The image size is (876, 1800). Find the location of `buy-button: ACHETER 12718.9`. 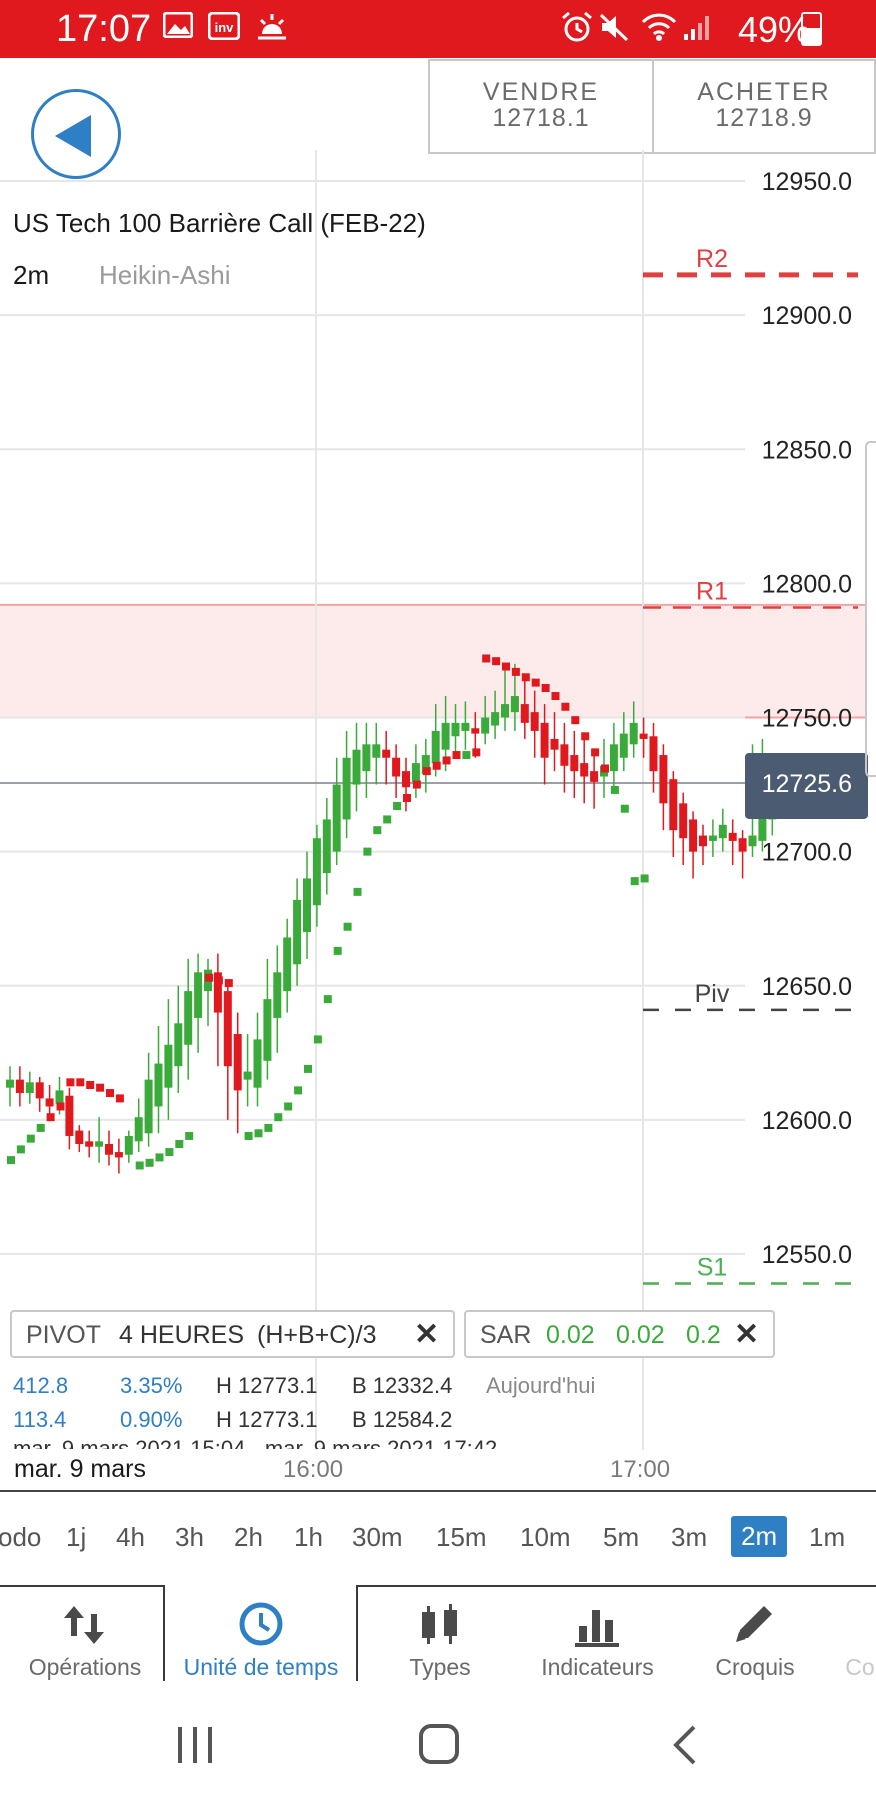

buy-button: ACHETER 12718.9 is located at coordinates (764, 106).